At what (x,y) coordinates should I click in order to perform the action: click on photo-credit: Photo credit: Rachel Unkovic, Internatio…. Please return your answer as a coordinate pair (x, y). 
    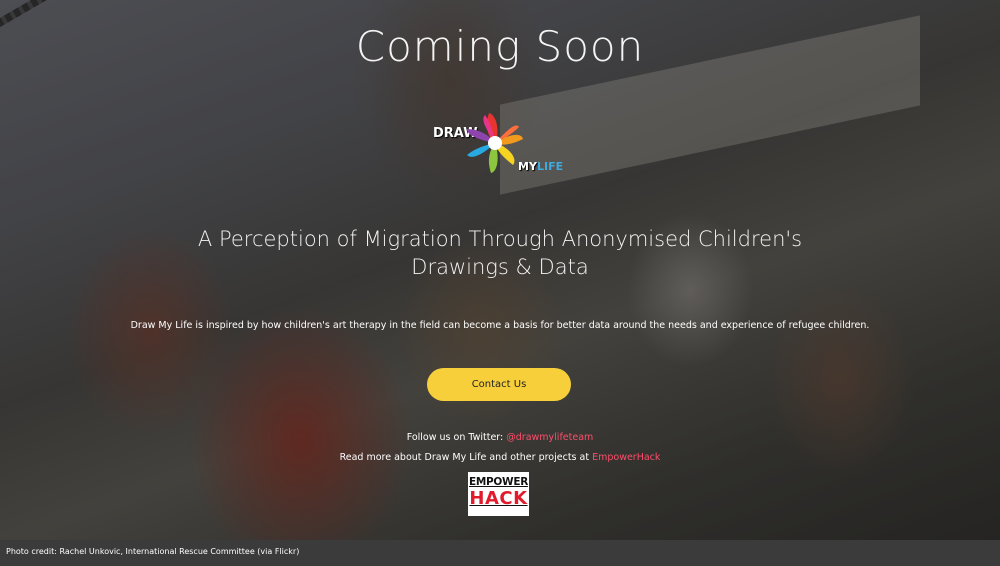
    Looking at the image, I should click on (153, 551).